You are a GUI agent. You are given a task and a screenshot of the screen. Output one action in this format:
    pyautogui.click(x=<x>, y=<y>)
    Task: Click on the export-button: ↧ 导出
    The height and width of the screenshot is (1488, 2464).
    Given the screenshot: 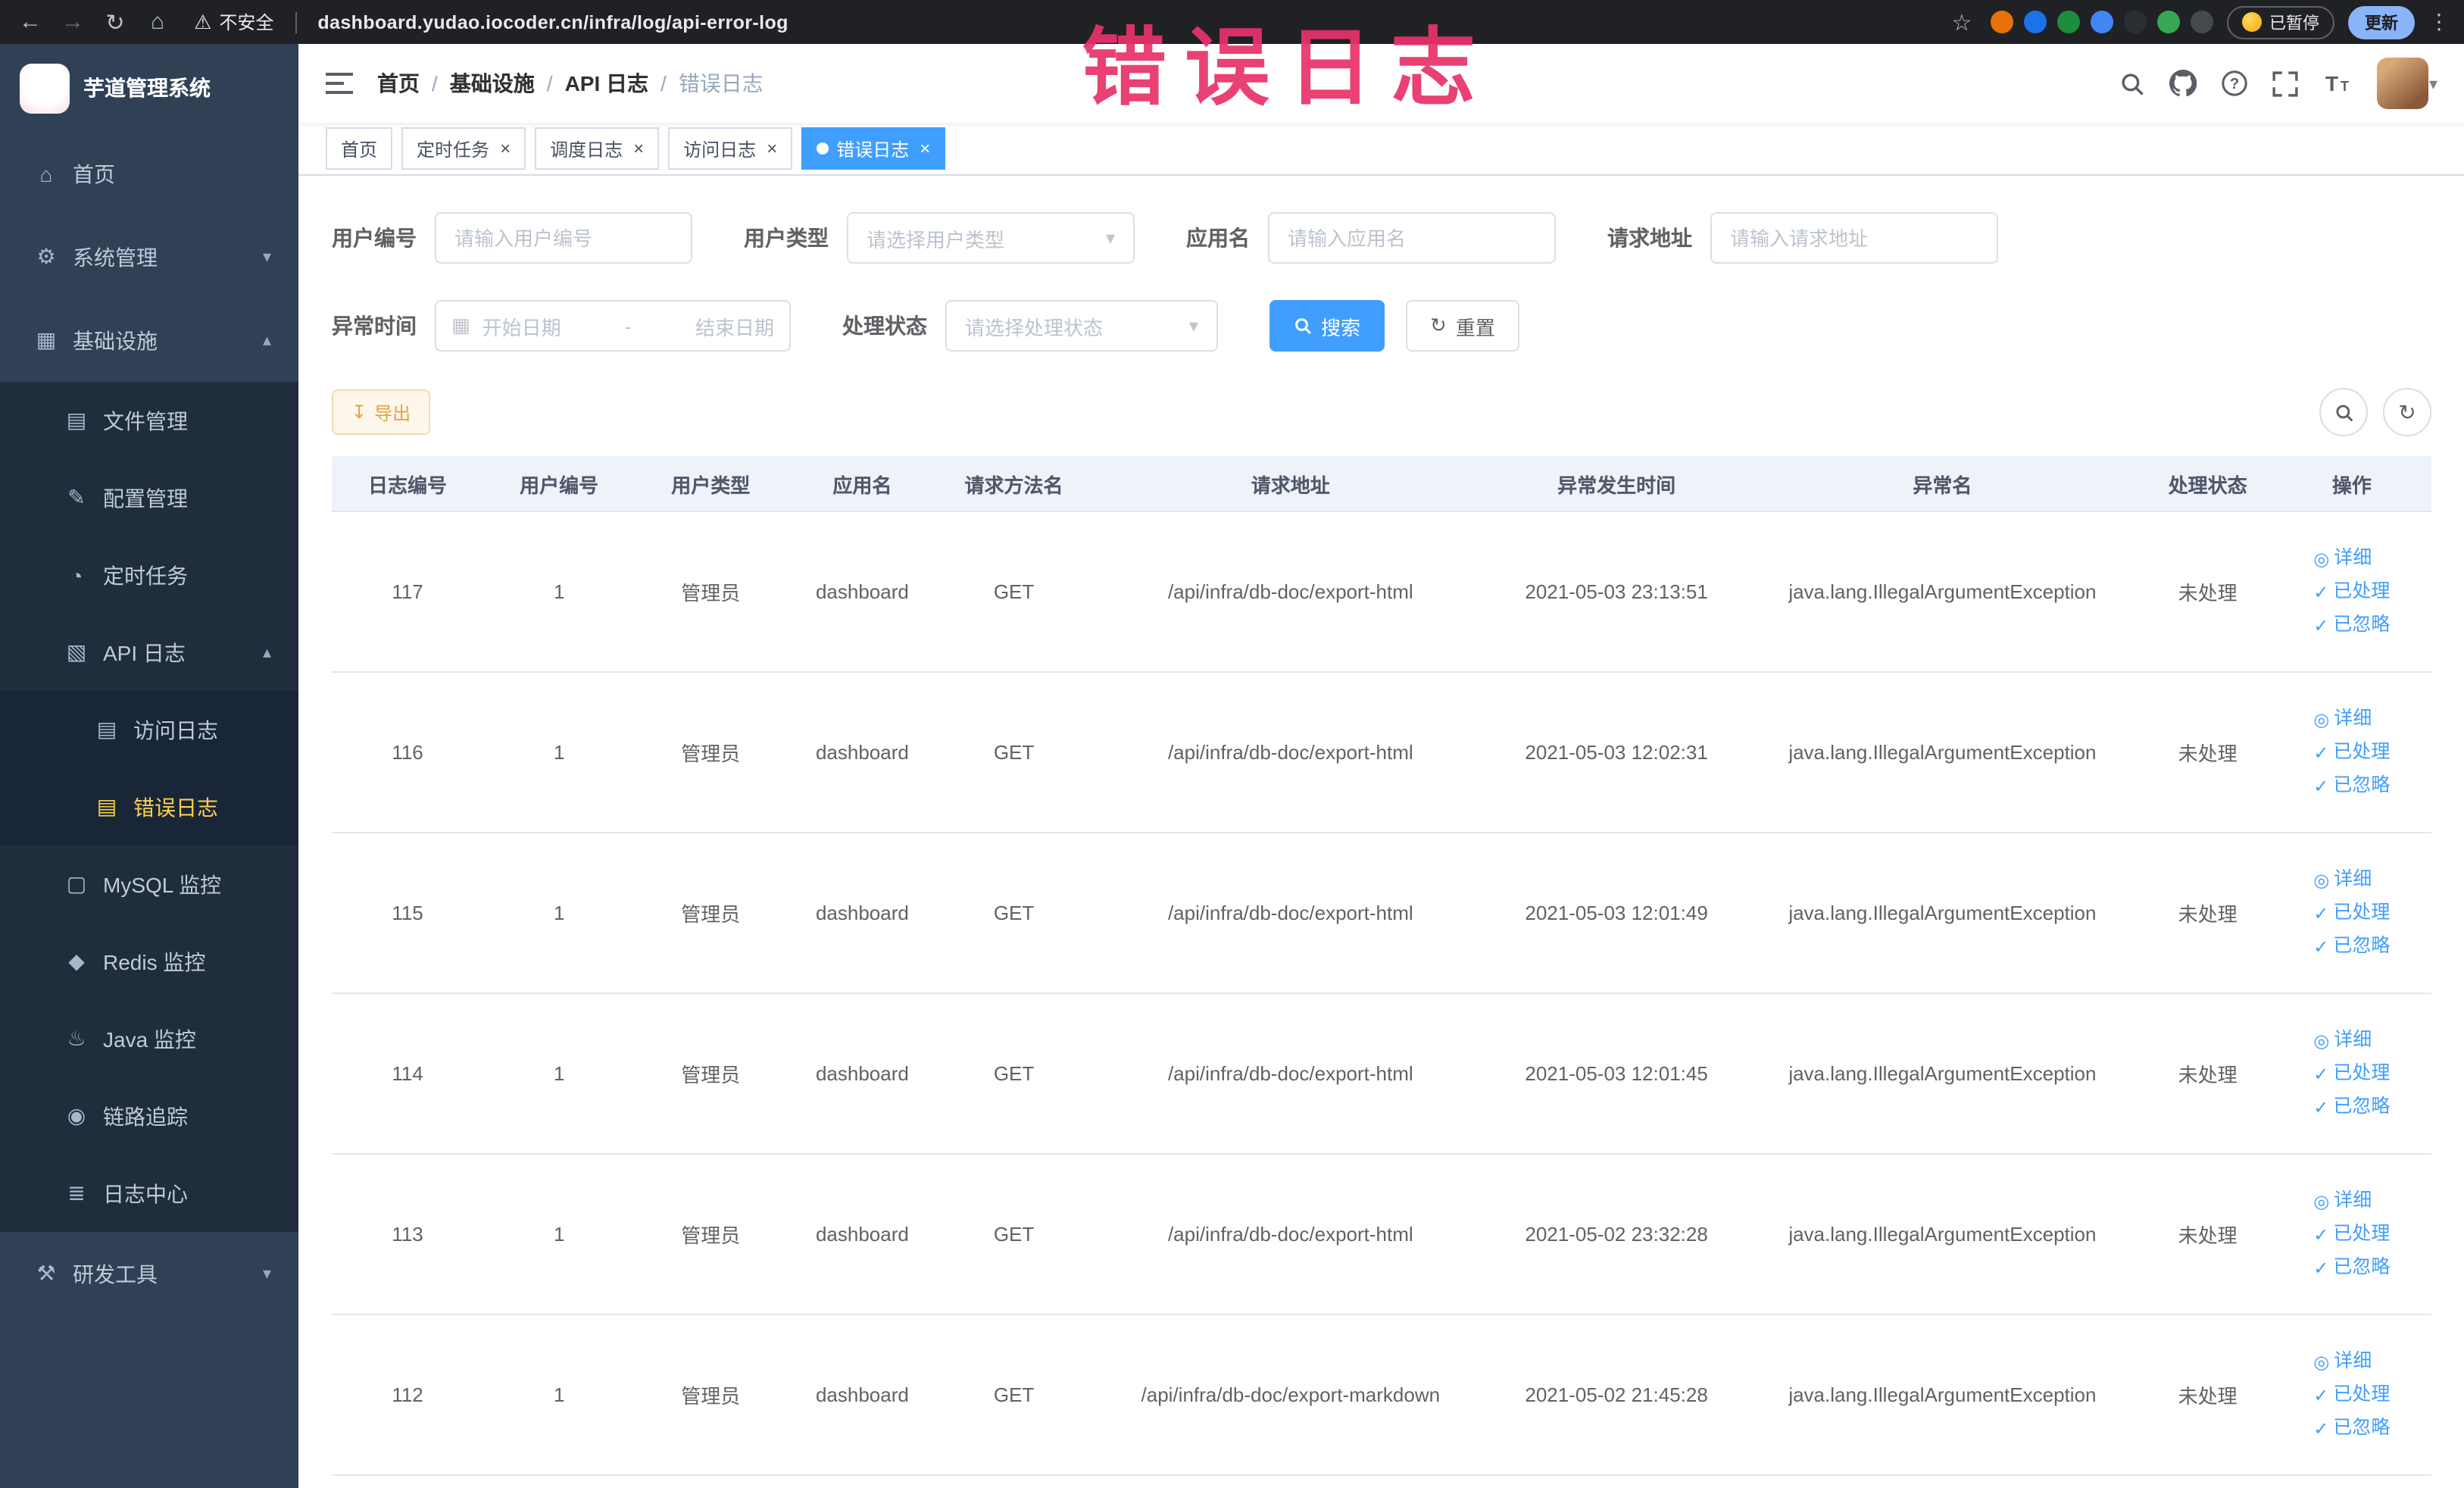 What is the action you would take?
    pyautogui.click(x=381, y=412)
    